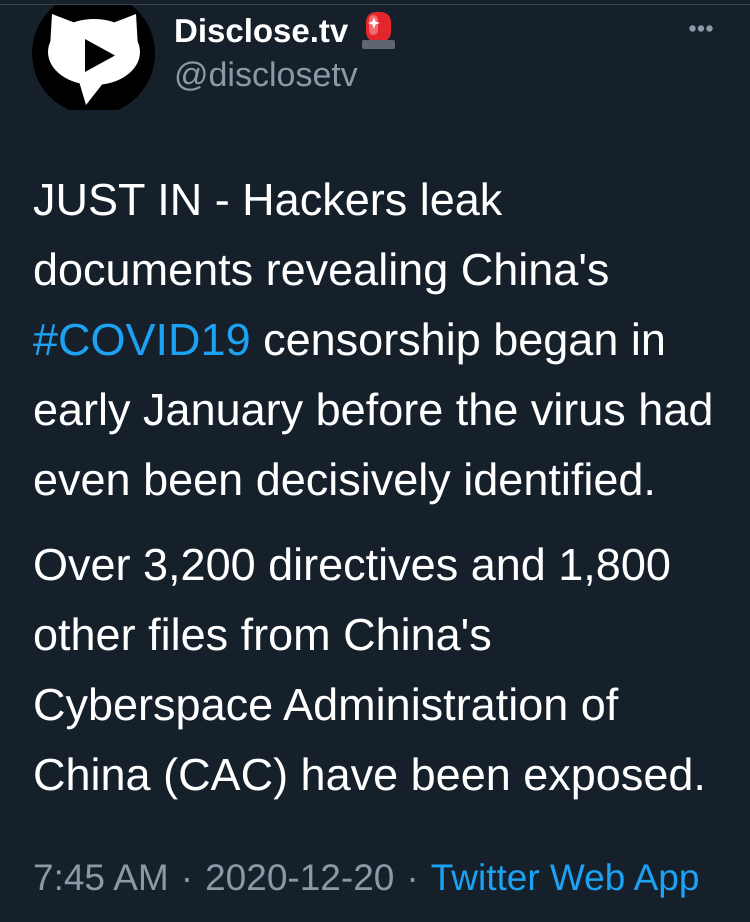 Image resolution: width=750 pixels, height=922 pixels. Describe the element at coordinates (701, 28) in the screenshot. I see `more-icon` at that location.